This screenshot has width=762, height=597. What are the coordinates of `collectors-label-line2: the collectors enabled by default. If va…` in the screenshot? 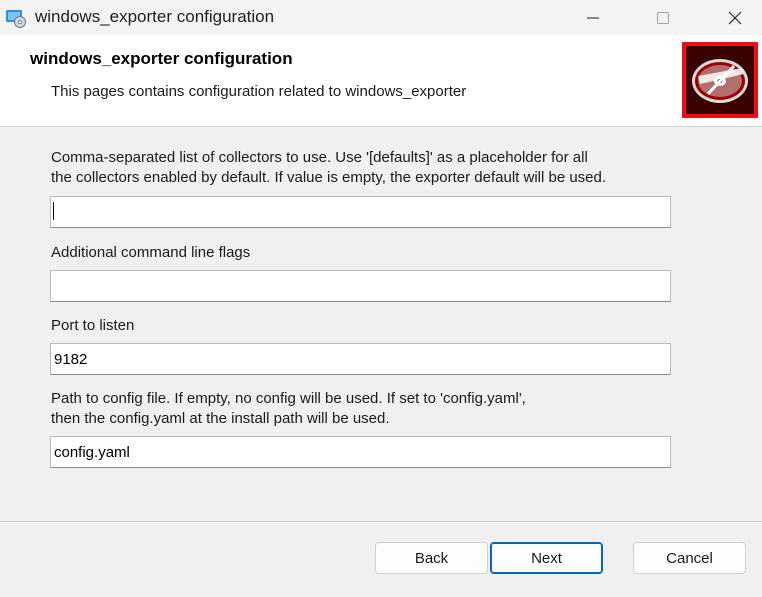 It's located at (329, 177).